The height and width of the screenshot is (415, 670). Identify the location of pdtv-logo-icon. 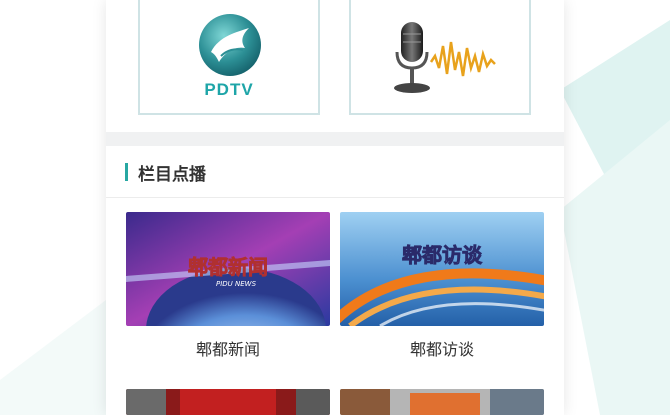
(230, 45).